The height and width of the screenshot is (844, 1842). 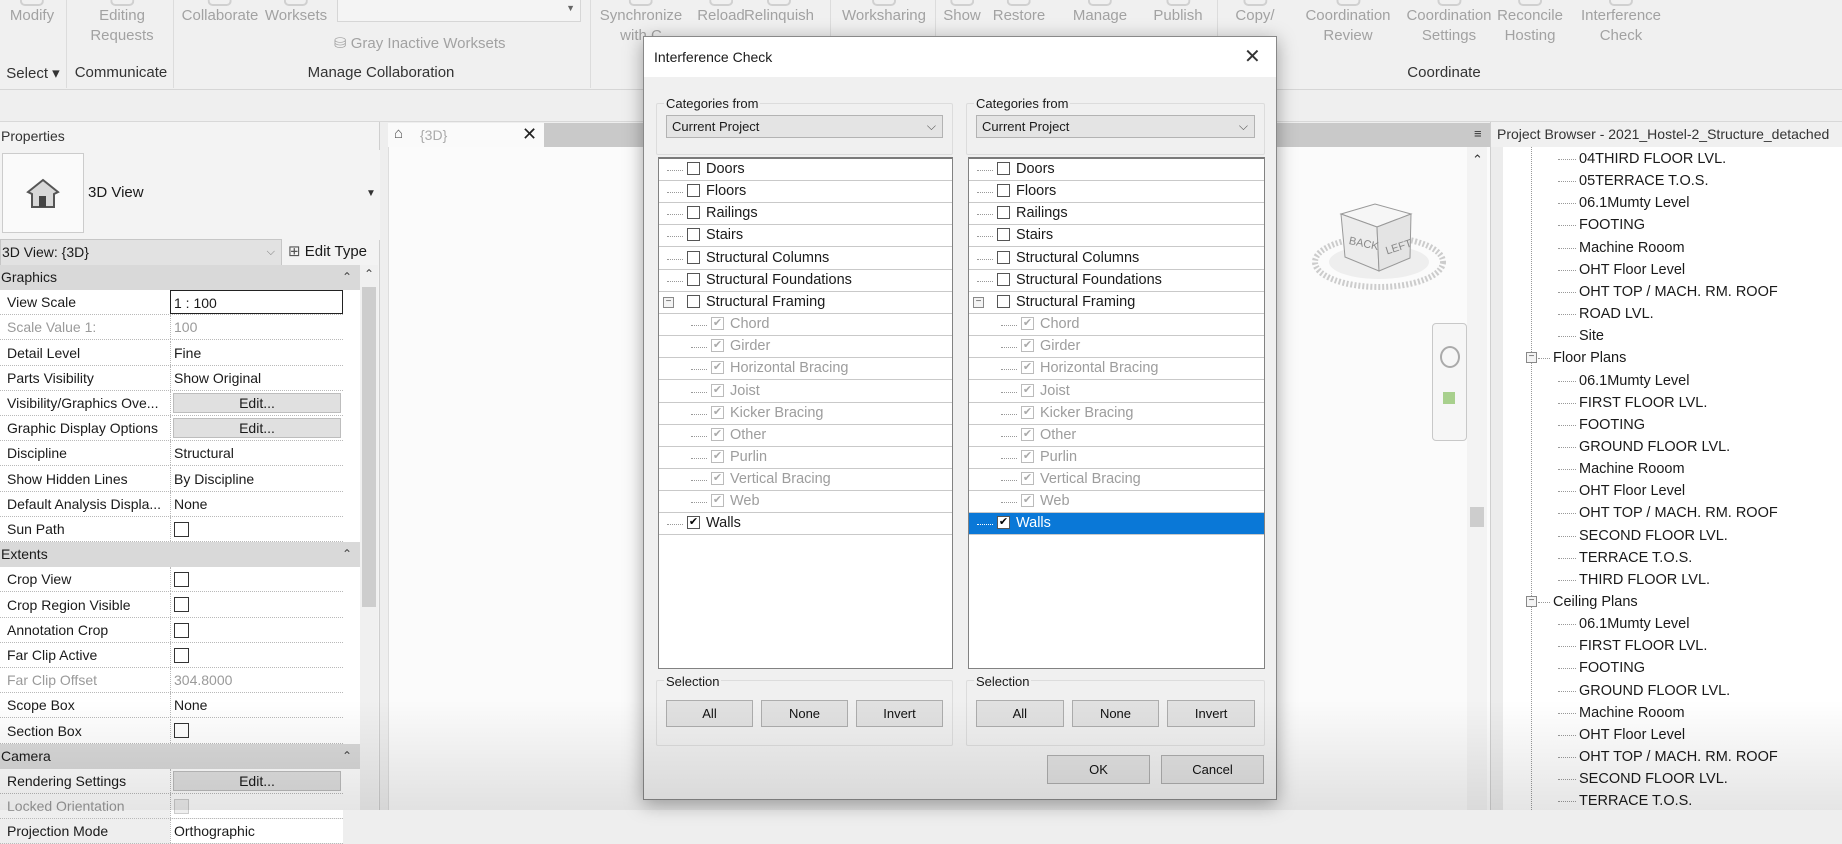 I want to click on ribbon-button-modify: Modify, so click(x=32, y=13).